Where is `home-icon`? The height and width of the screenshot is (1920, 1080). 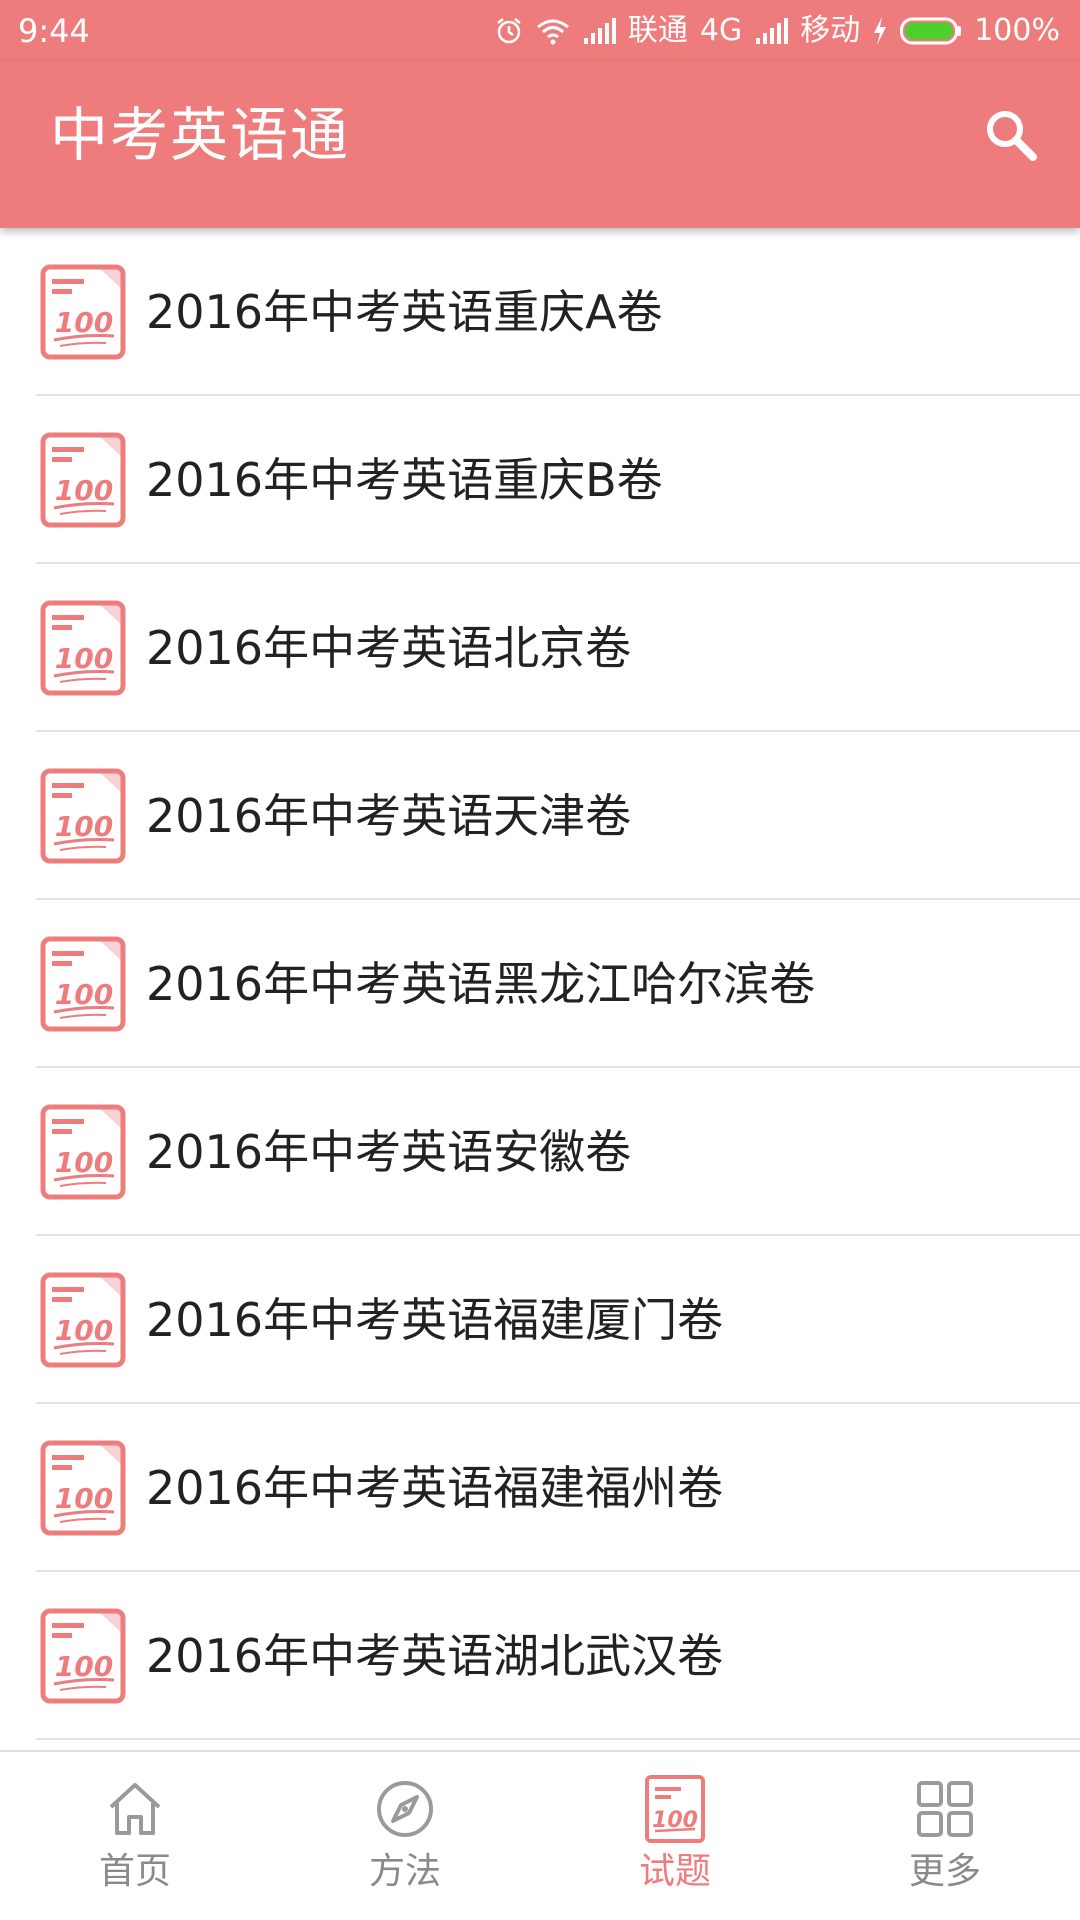 home-icon is located at coordinates (135, 1809).